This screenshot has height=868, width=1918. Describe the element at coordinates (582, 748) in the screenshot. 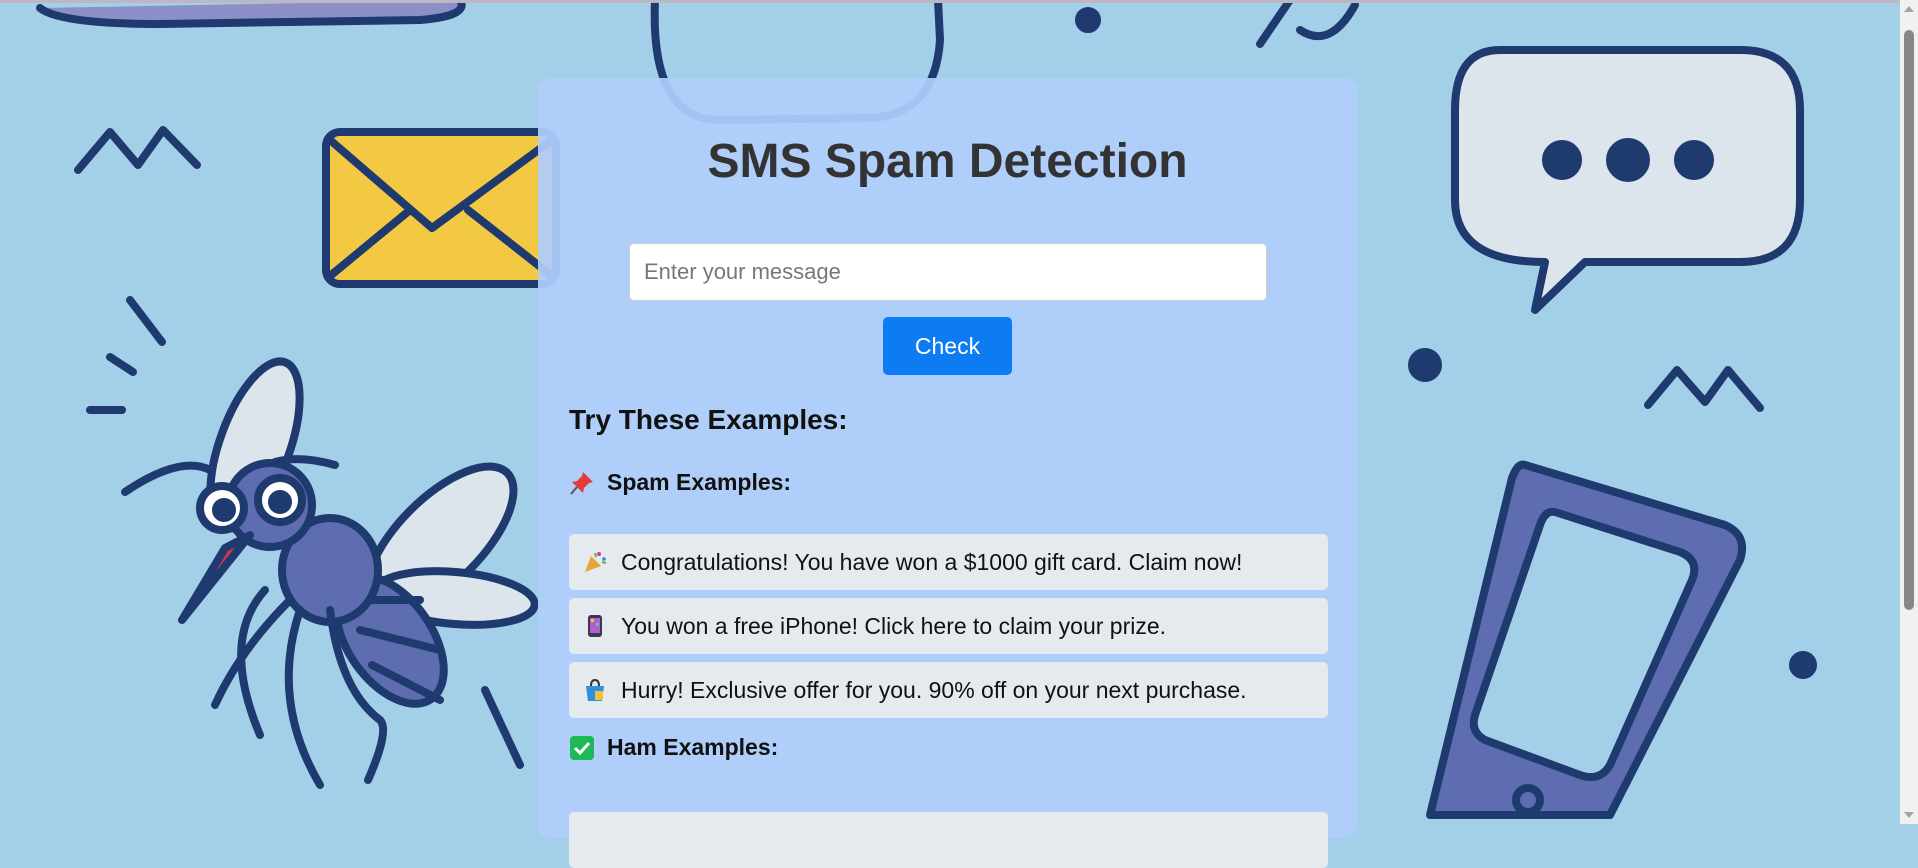

I see `check-mark-icon` at that location.